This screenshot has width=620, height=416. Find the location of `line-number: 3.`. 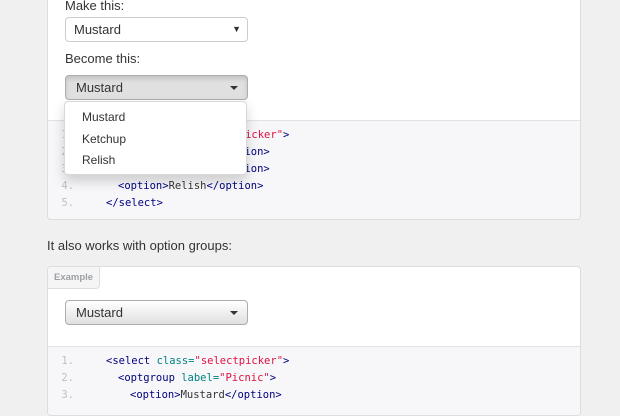

line-number: 3. is located at coordinates (67, 395).